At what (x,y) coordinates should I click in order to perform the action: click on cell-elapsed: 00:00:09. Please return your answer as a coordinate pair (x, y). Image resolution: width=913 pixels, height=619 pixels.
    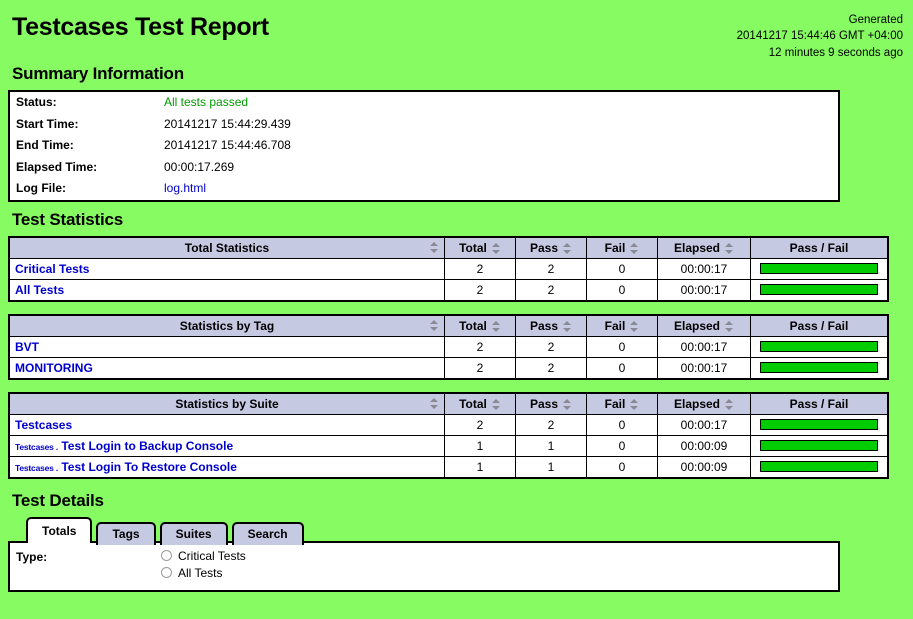
    Looking at the image, I should click on (704, 445).